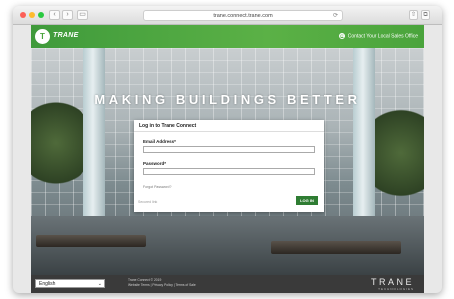 Image resolution: width=454 pixels, height=299 pixels. I want to click on email-field, so click(229, 149).